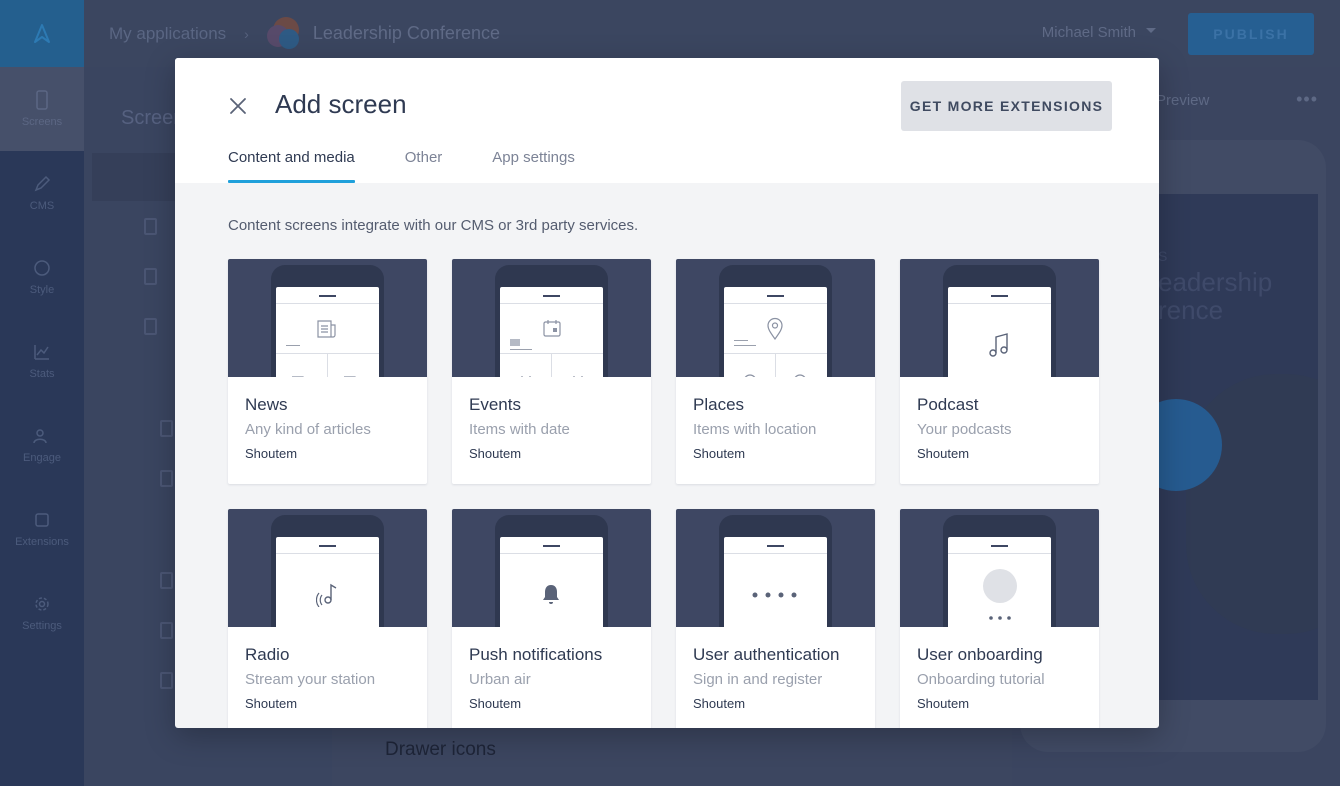 The image size is (1340, 786). I want to click on card-subtitle: Onboarding tutorial, so click(981, 679).